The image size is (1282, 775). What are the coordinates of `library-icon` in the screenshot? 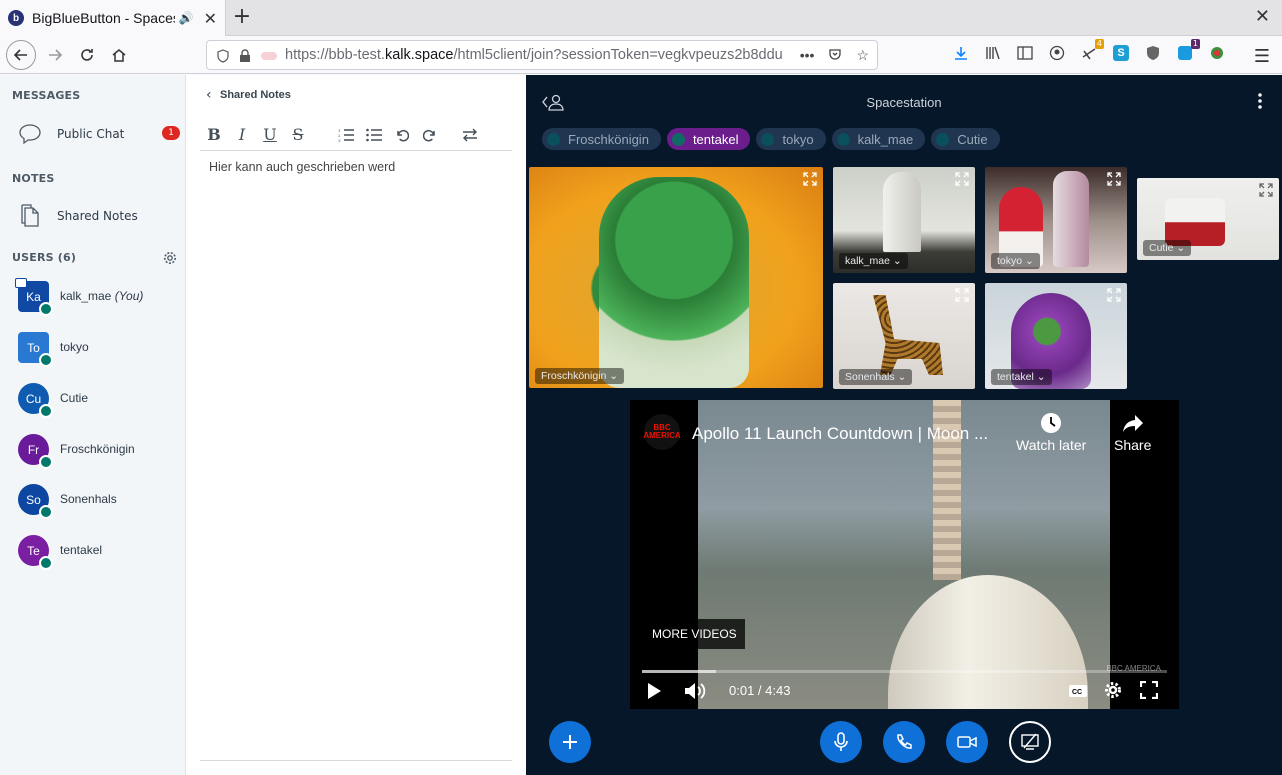 It's located at (993, 53).